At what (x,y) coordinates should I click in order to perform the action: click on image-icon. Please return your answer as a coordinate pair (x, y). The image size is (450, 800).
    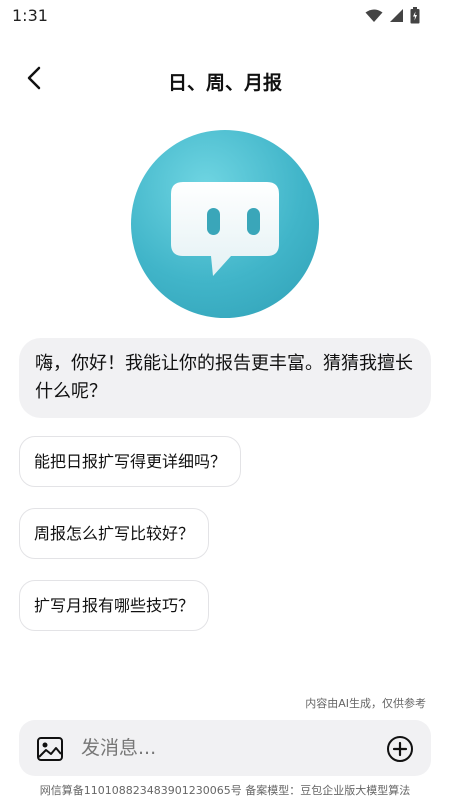
    Looking at the image, I should click on (50, 752).